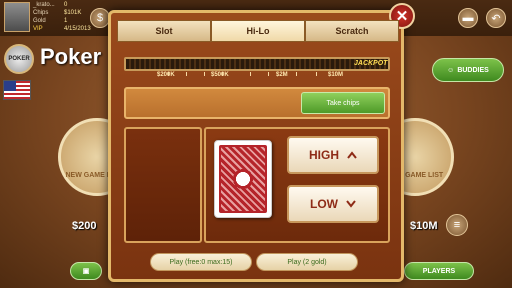 The image size is (512, 288). Describe the element at coordinates (371, 63) in the screenshot. I see `jackpot-label: JACKPOT` at that location.